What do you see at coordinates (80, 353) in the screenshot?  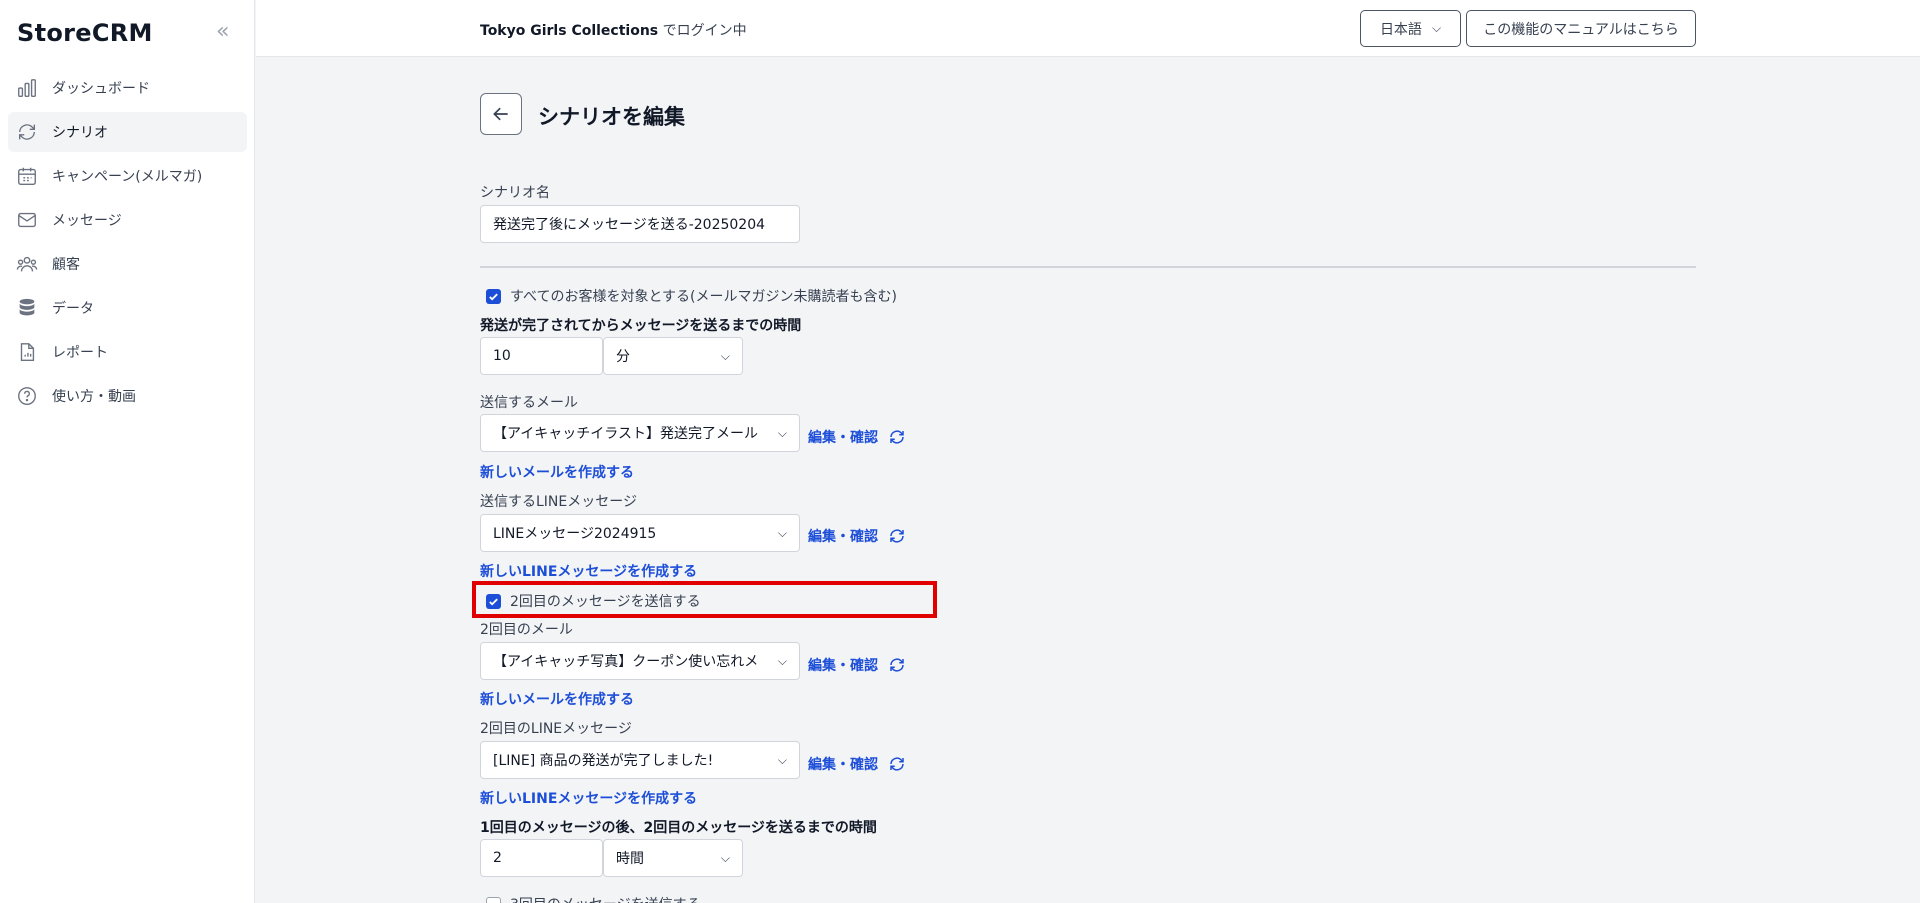 I see `sidebar-item-label: レポート` at bounding box center [80, 353].